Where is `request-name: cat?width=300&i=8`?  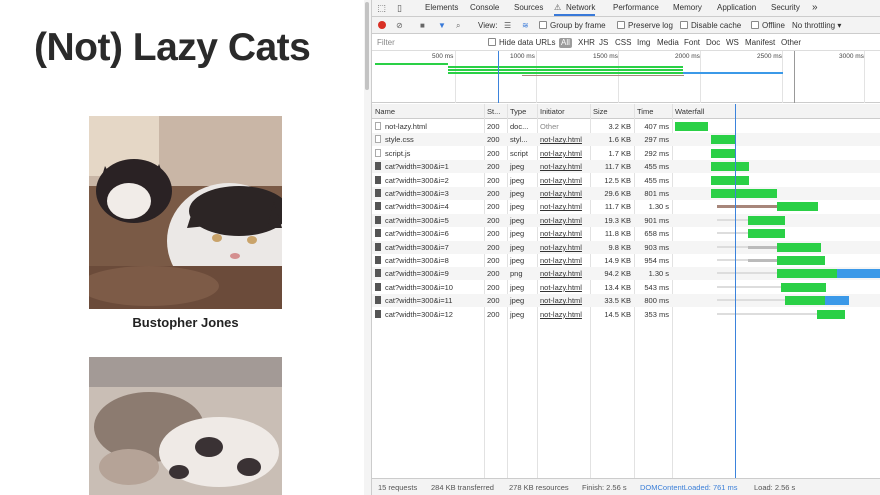 request-name: cat?width=300&i=8 is located at coordinates (428, 260).